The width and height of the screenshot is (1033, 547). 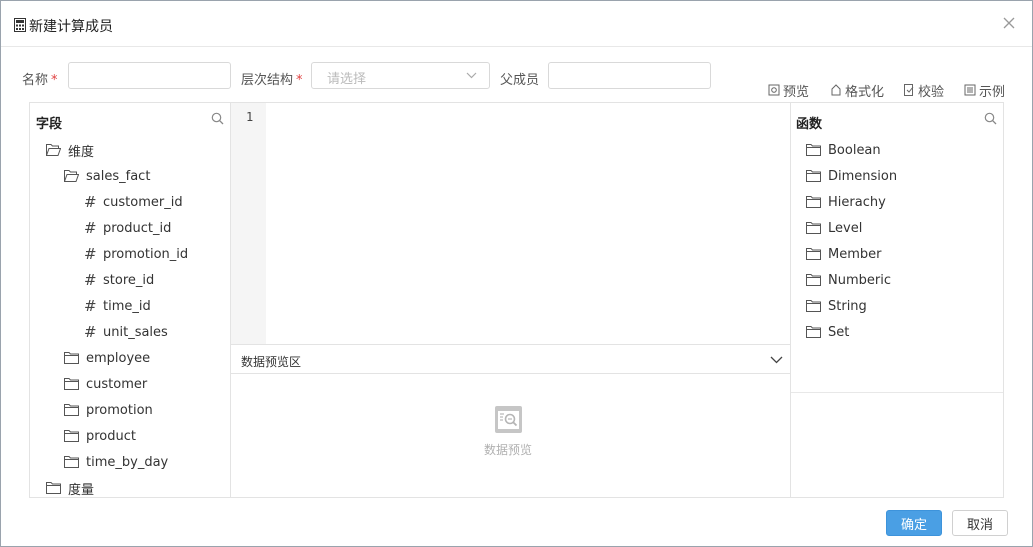 I want to click on tree-node-customer: customer, so click(x=105, y=384).